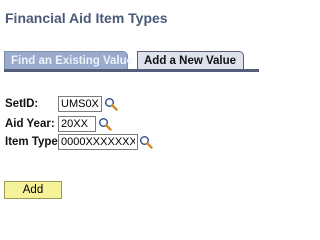 This screenshot has height=240, width=320. Describe the element at coordinates (33, 142) in the screenshot. I see `item-type-label: Item Type:` at that location.